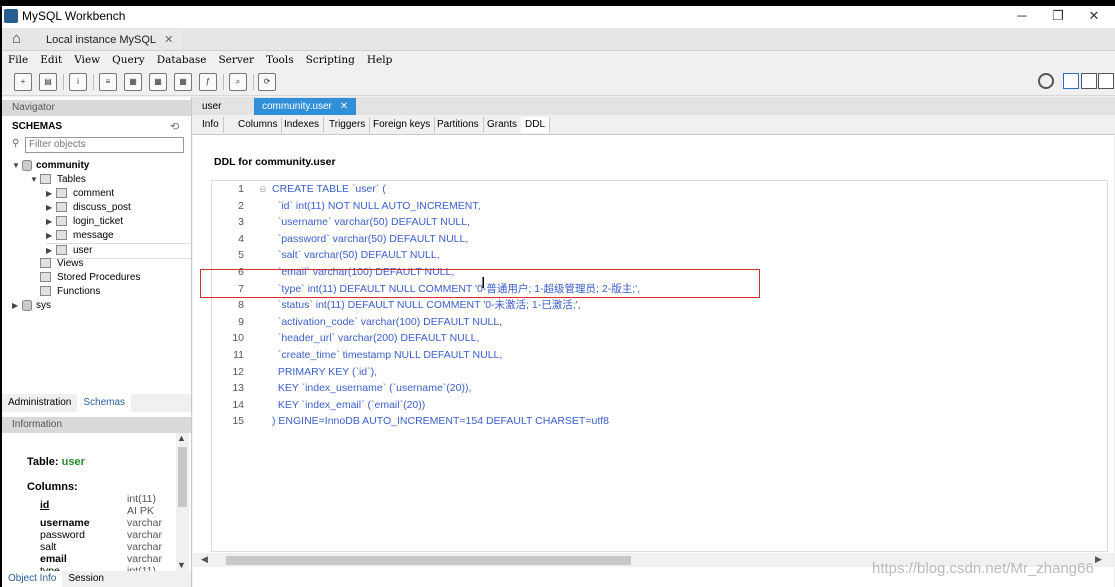 The image size is (1115, 587). I want to click on maximize-button: ❐, so click(1058, 17).